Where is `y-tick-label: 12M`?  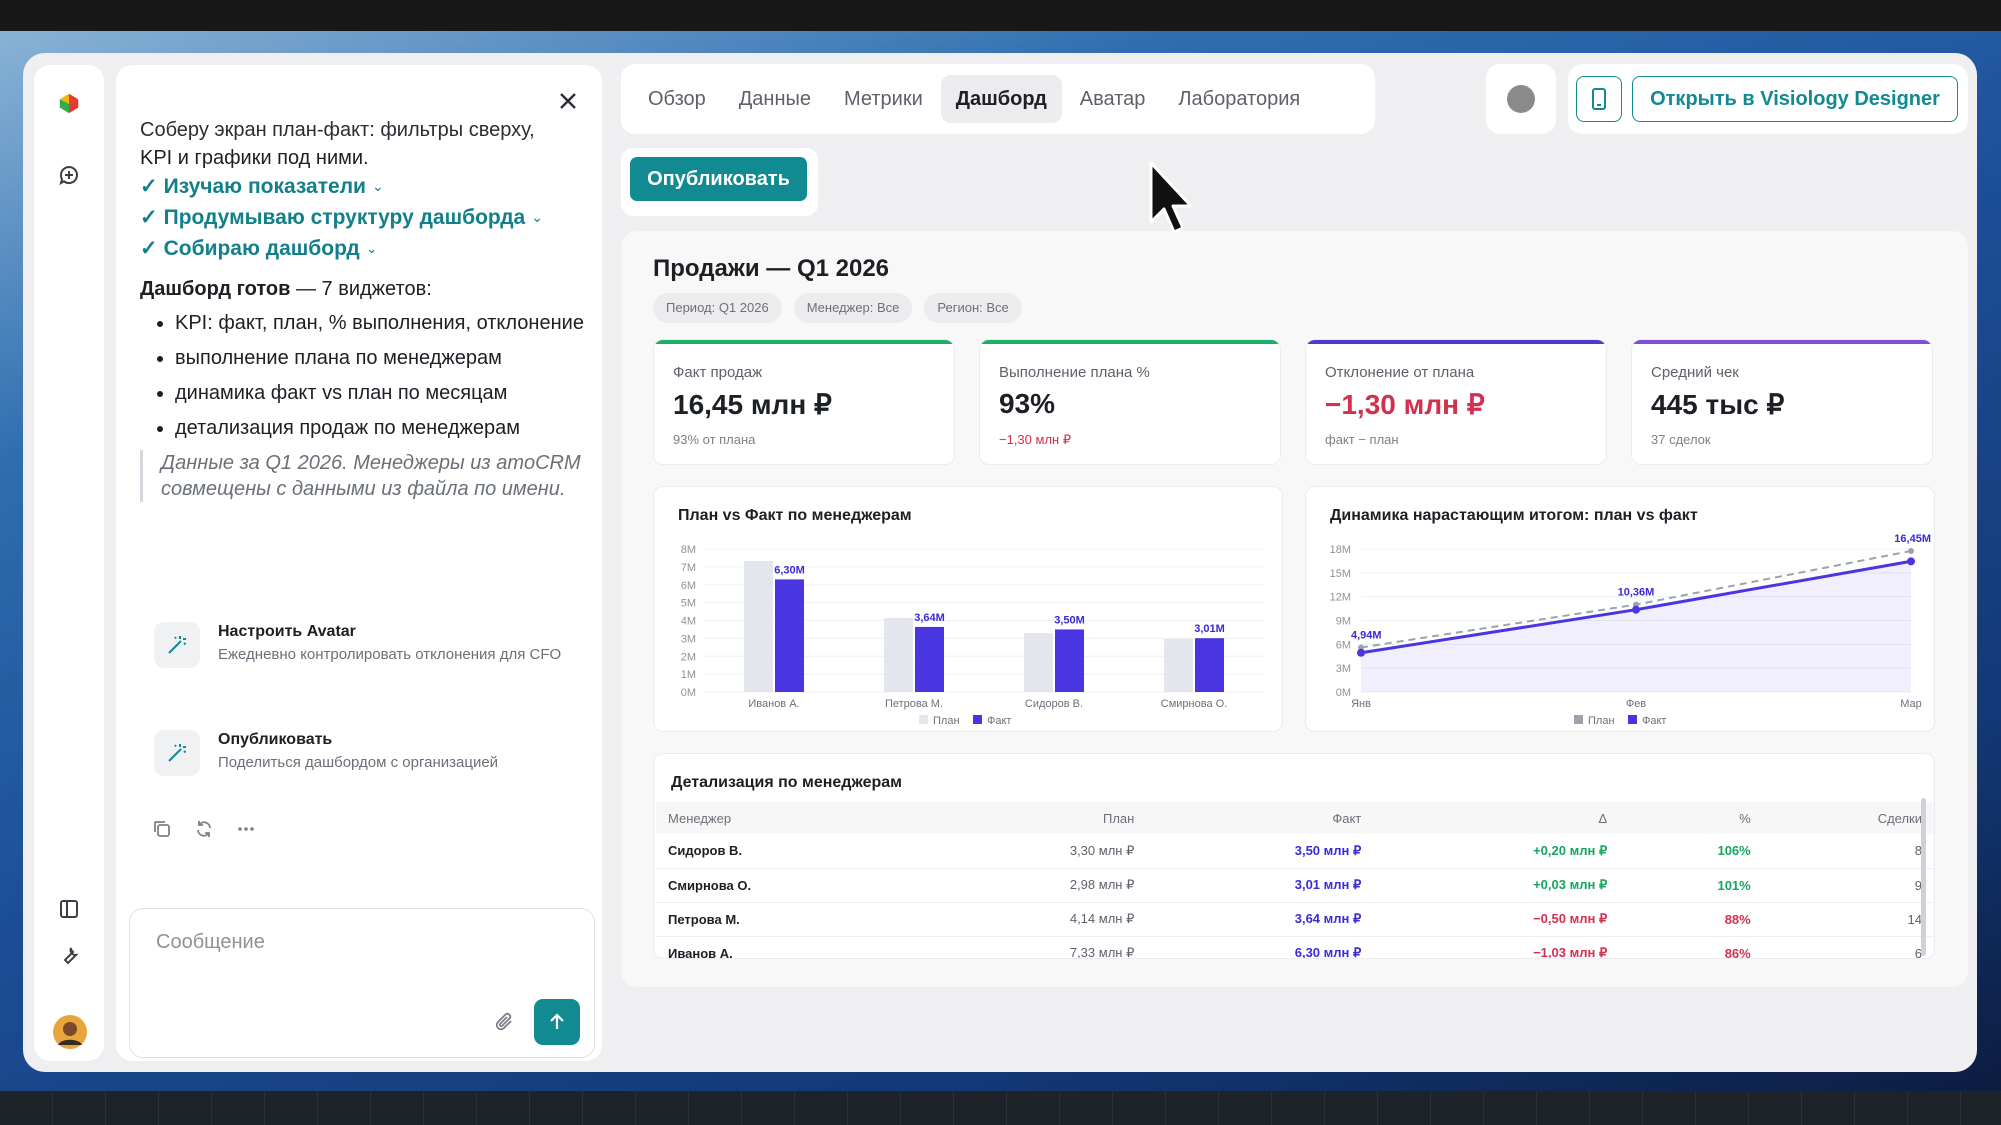 y-tick-label: 12M is located at coordinates (1340, 598).